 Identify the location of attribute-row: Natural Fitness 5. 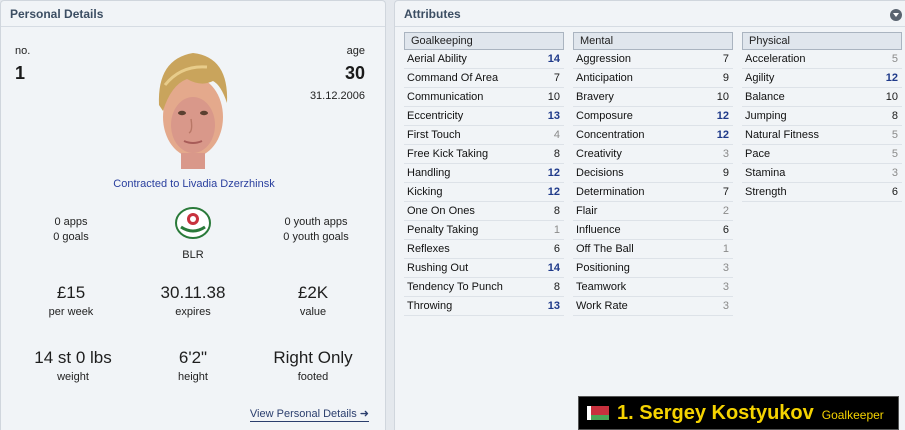
(822, 135).